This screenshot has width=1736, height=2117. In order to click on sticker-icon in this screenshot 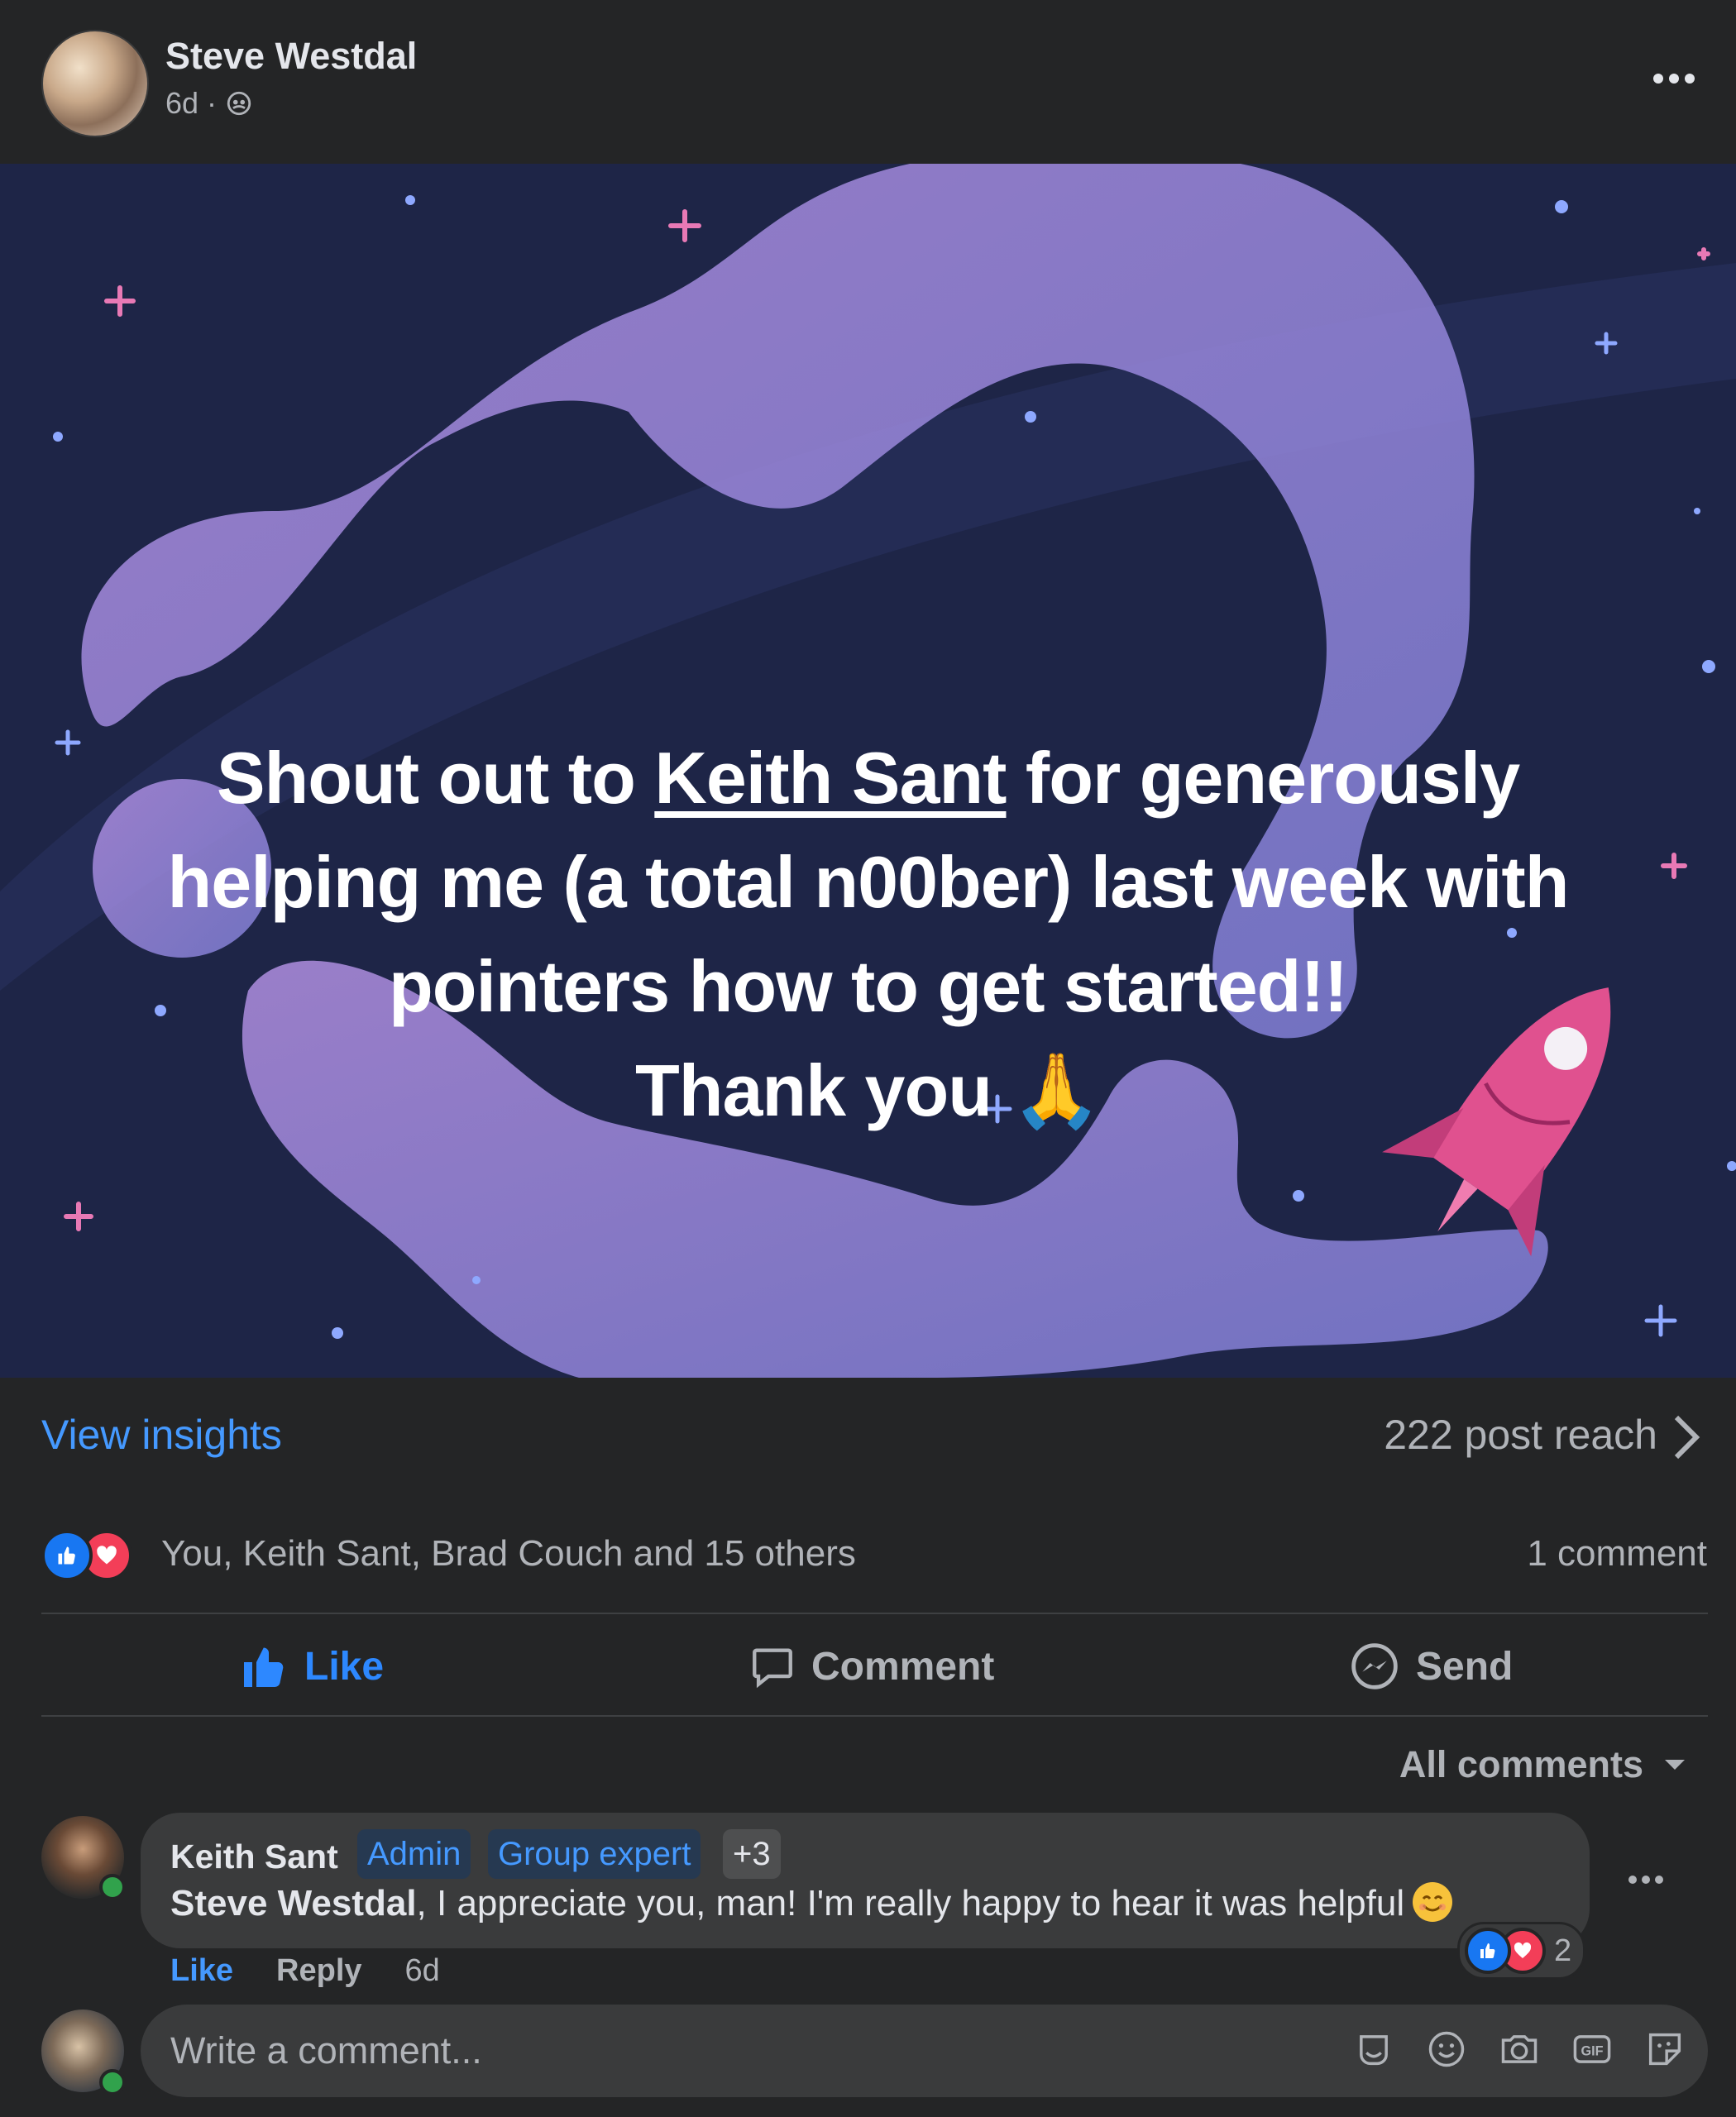, I will do `click(1664, 2049)`.